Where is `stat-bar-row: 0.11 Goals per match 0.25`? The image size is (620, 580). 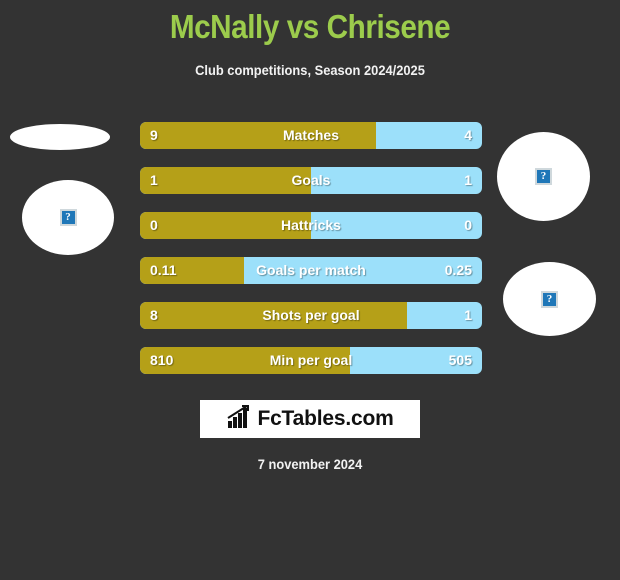
stat-bar-row: 0.11 Goals per match 0.25 is located at coordinates (311, 270).